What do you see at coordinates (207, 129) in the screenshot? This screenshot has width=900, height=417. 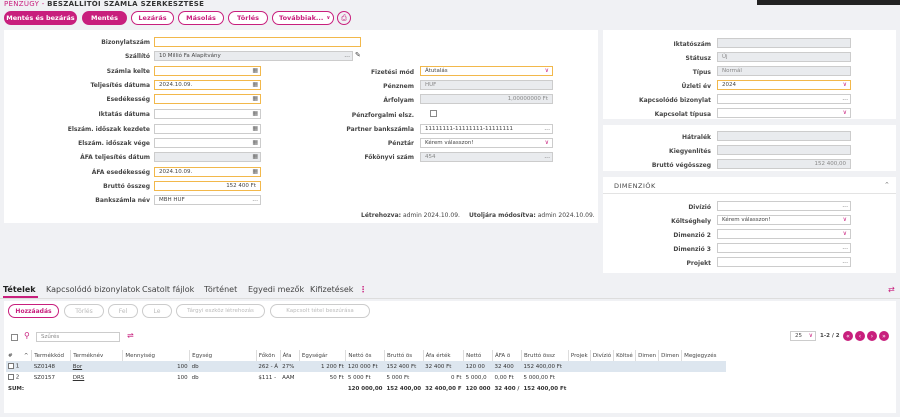 I see `elszam-kezdete-input: ▦` at bounding box center [207, 129].